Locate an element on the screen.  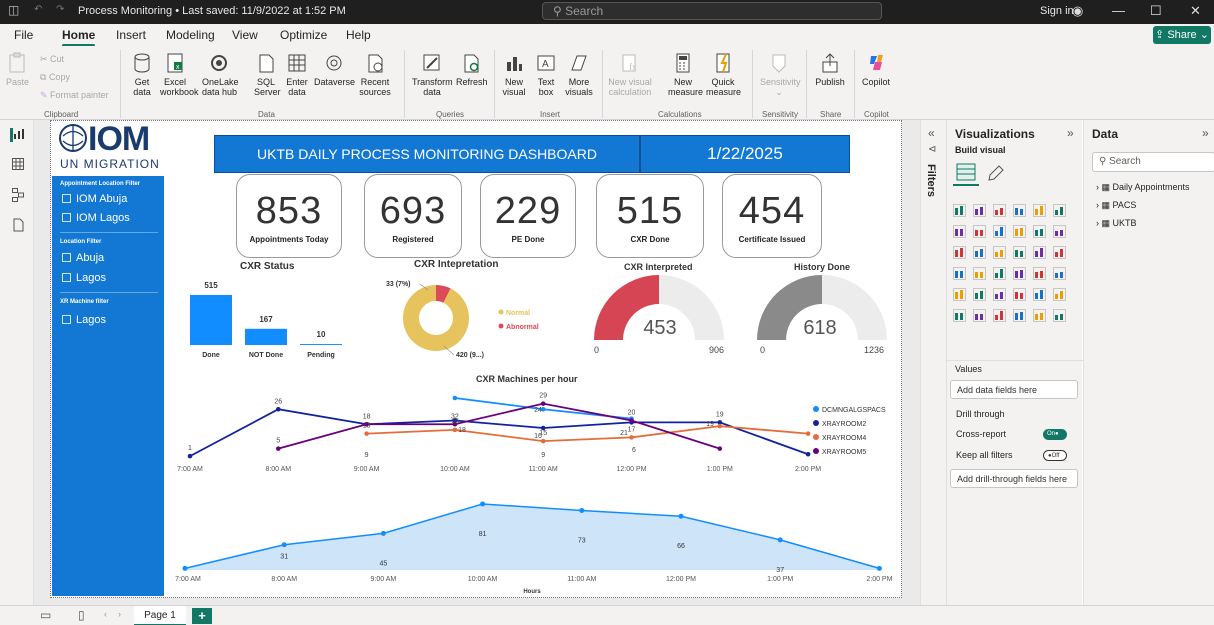
x-tick-label: 12:00 PM is located at coordinates (632, 469).